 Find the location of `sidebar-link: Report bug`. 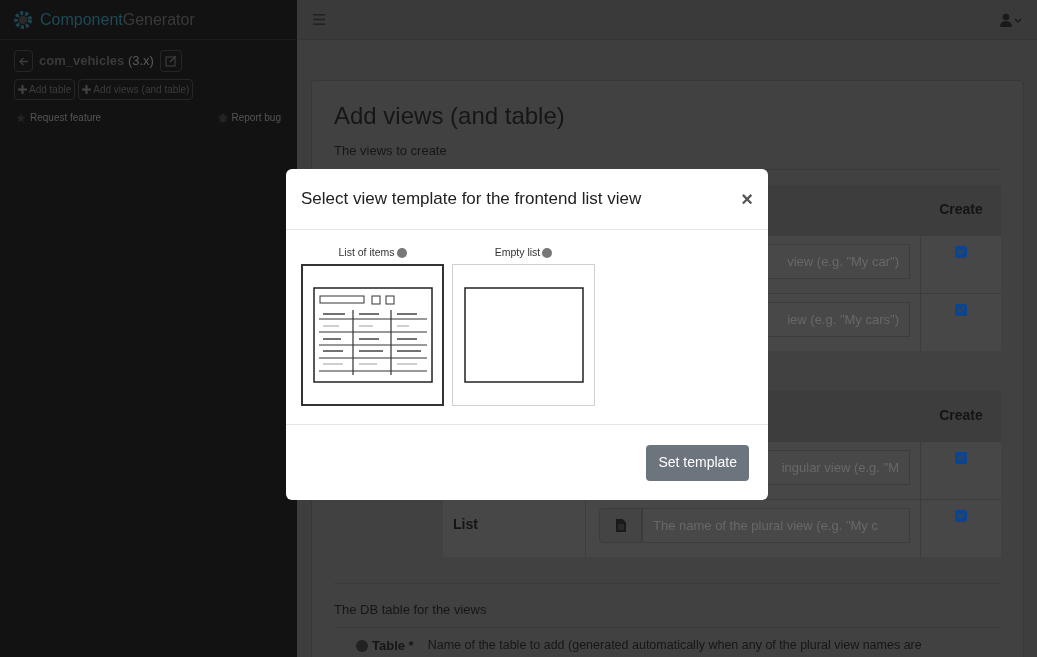

sidebar-link: Report bug is located at coordinates (249, 117).